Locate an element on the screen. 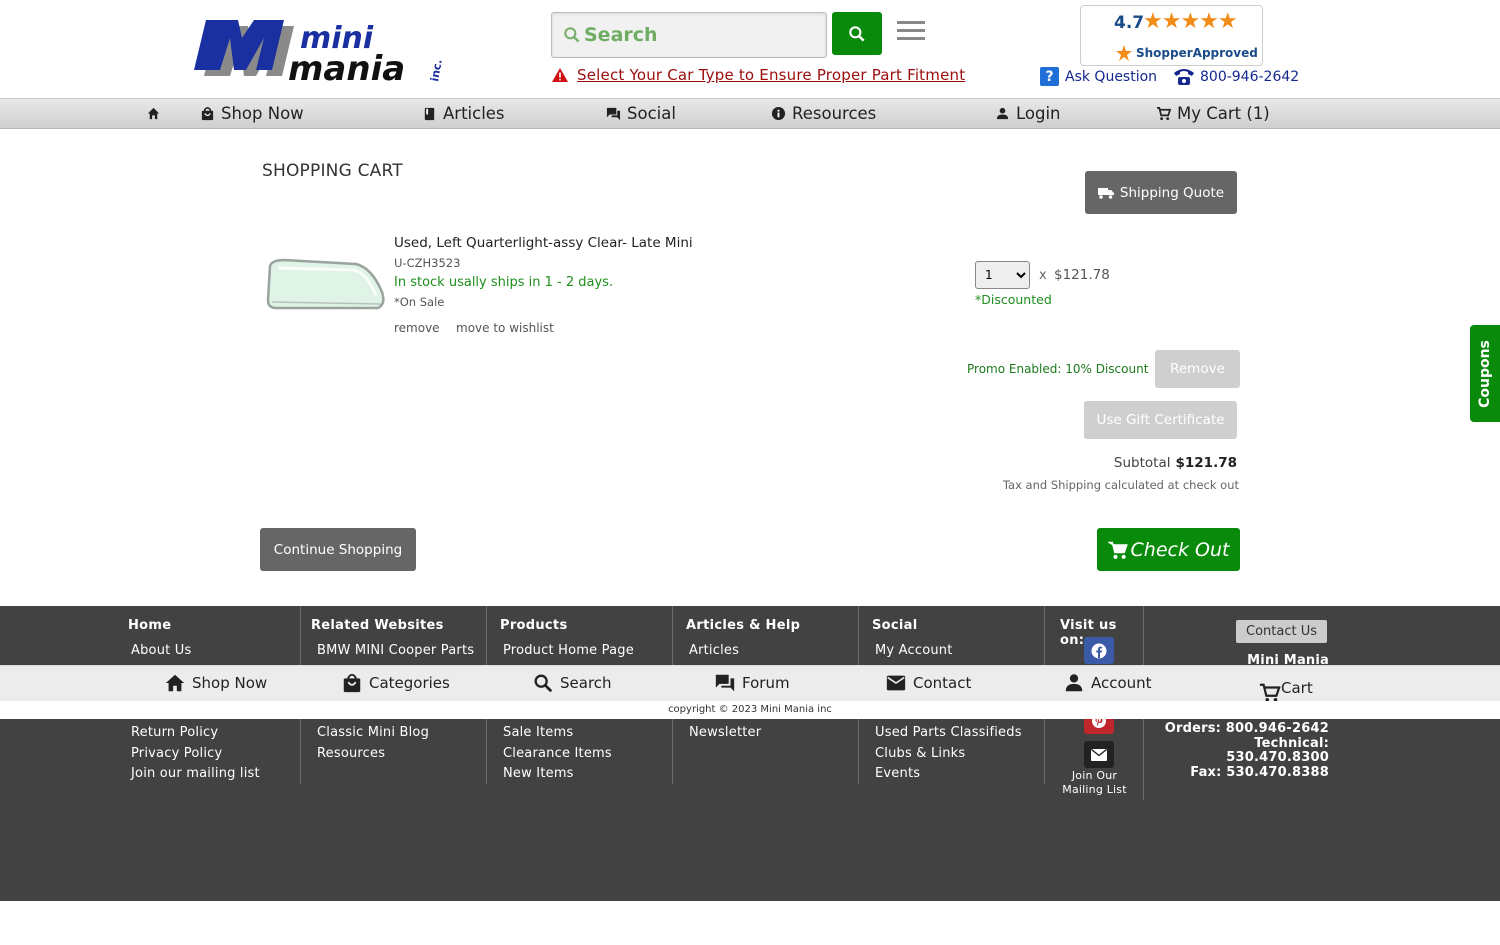  bottom-nav-categories: Categories is located at coordinates (395, 683).